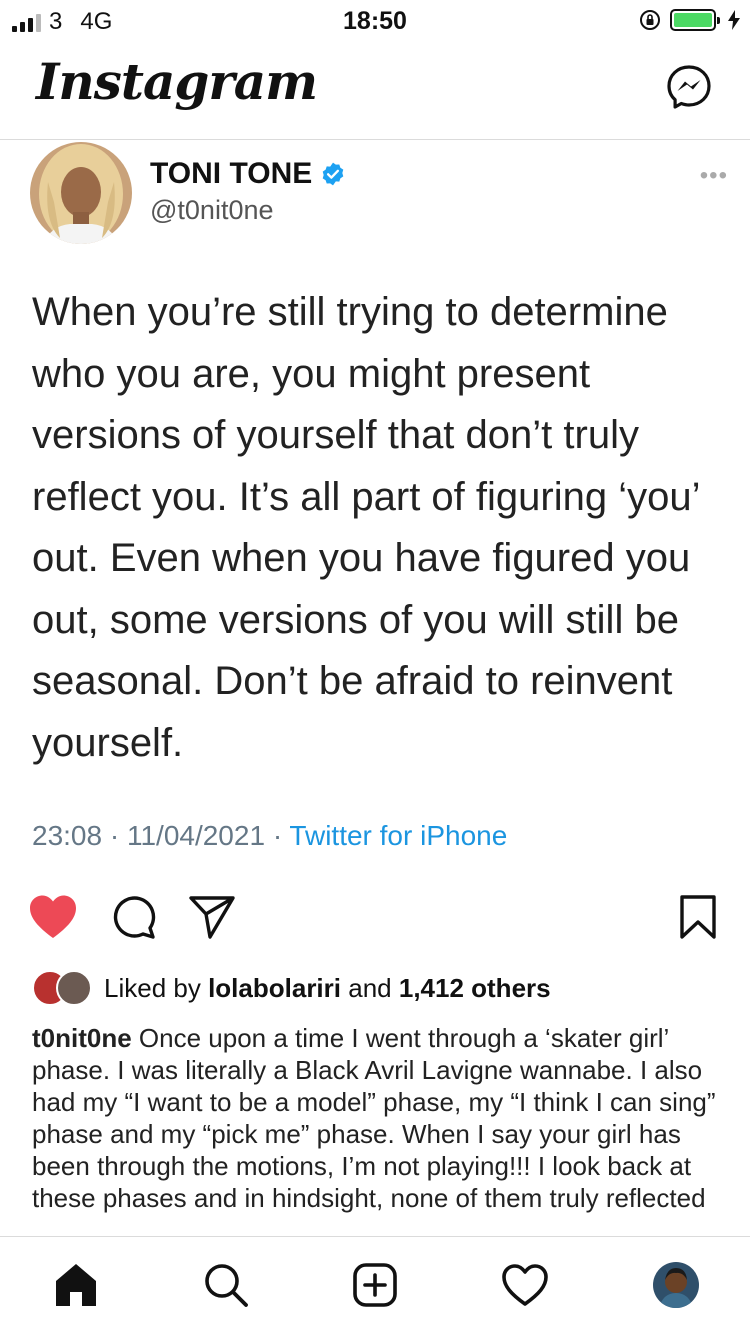 The height and width of the screenshot is (1334, 750). I want to click on author-name-text: TONI TONE, so click(231, 173).